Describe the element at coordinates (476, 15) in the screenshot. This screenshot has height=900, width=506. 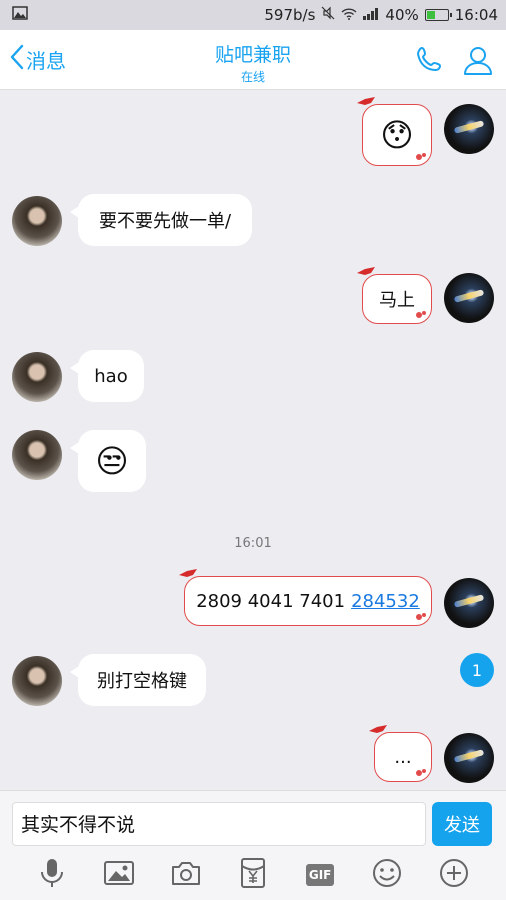
I see `clock: 16:04` at that location.